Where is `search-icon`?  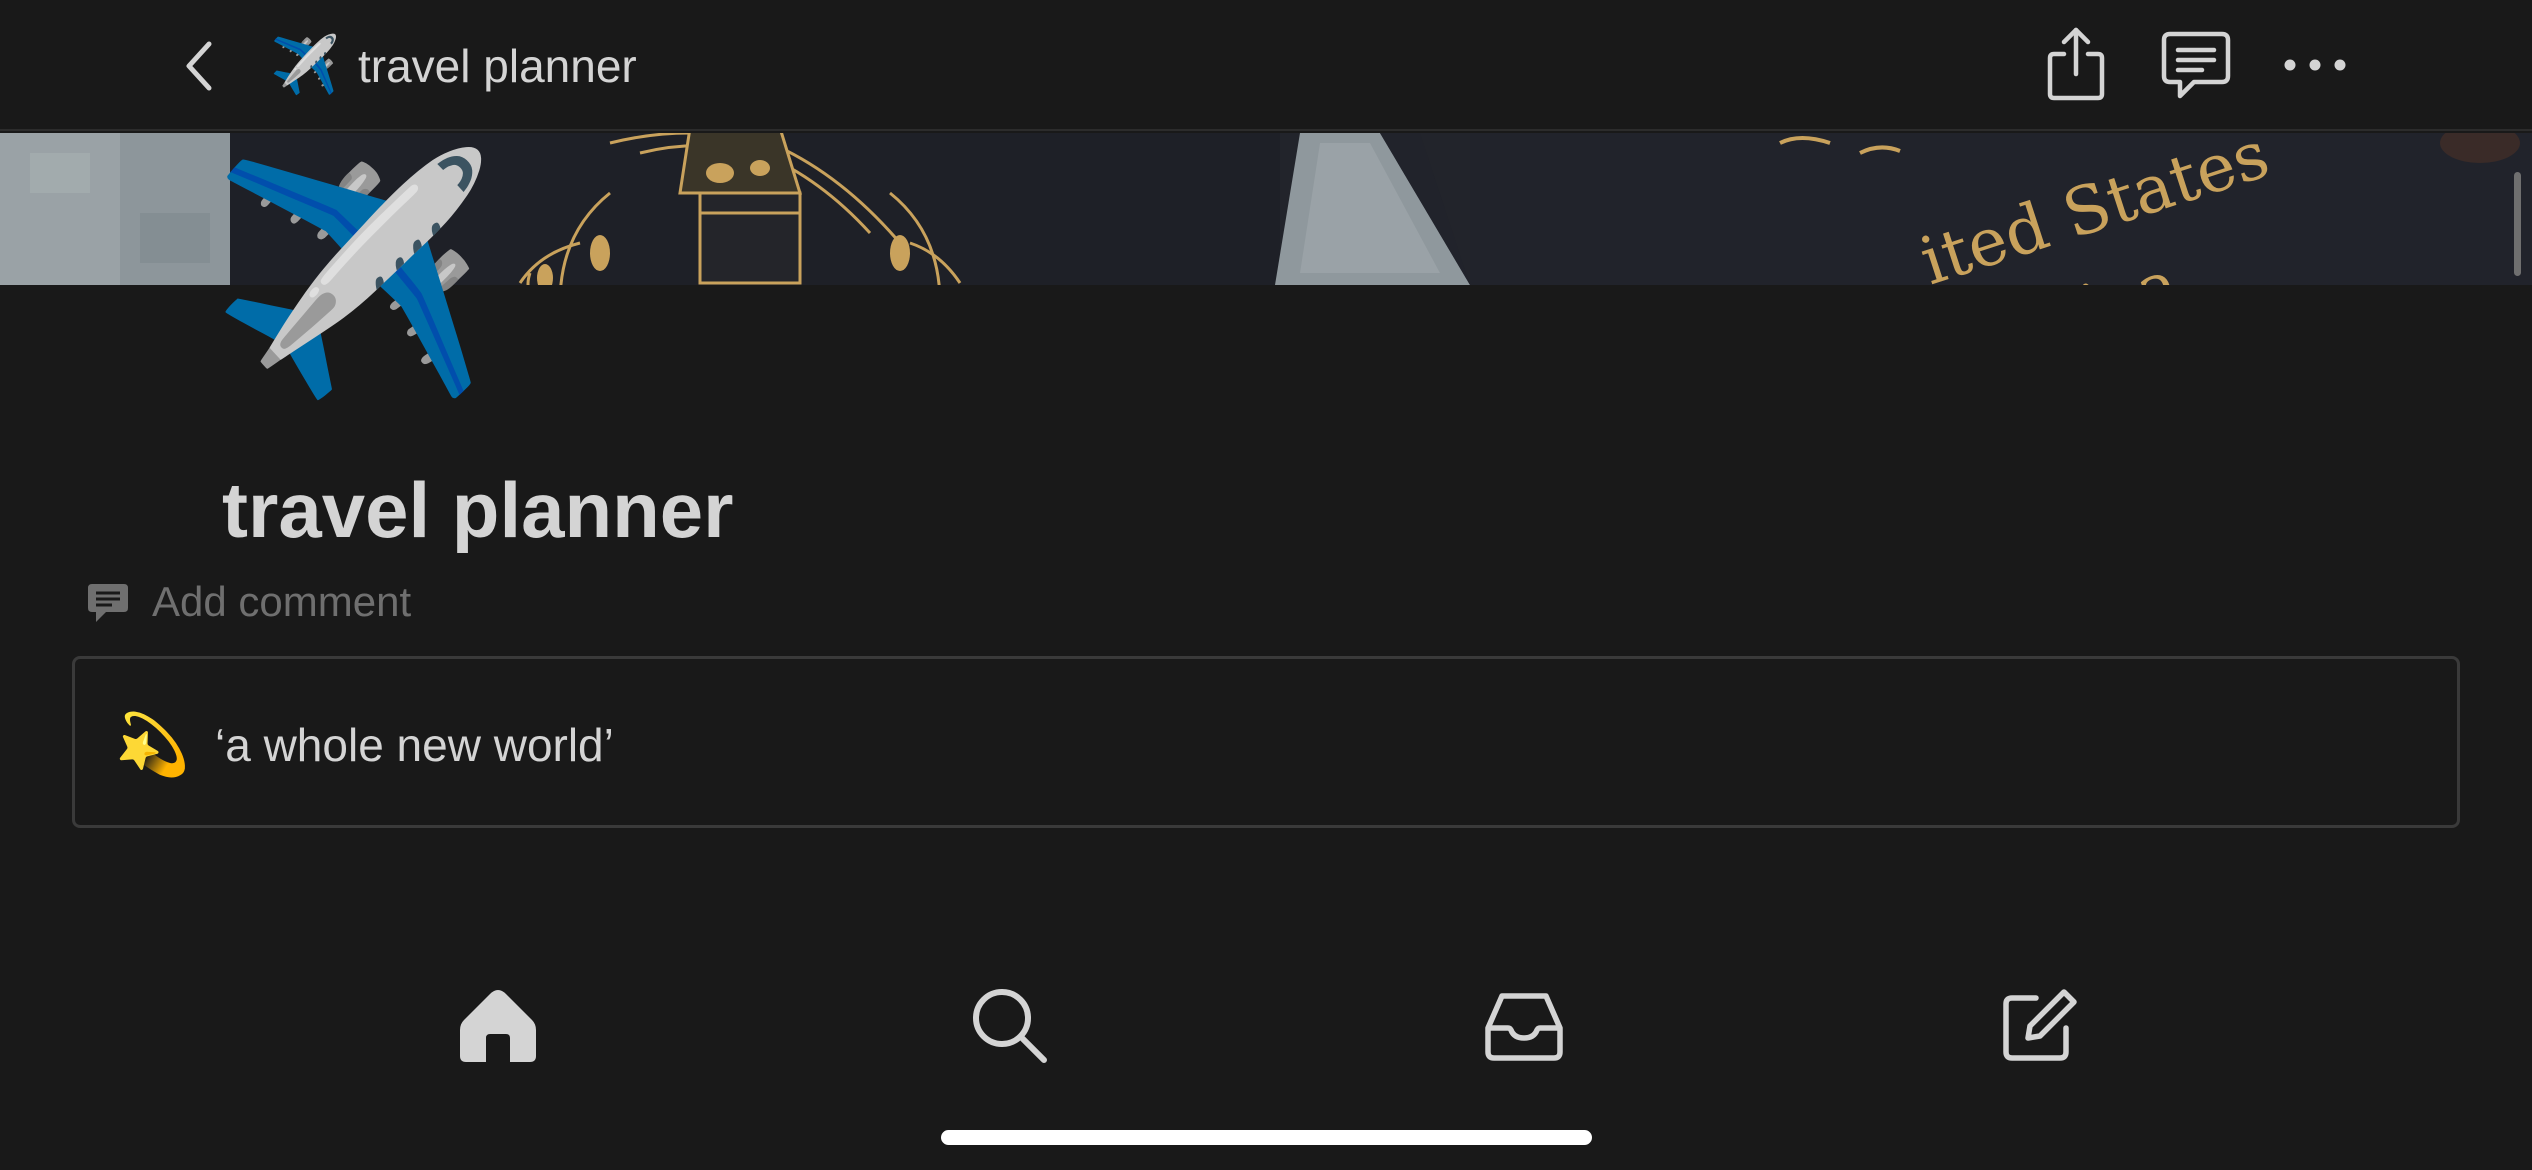 search-icon is located at coordinates (1010, 1026).